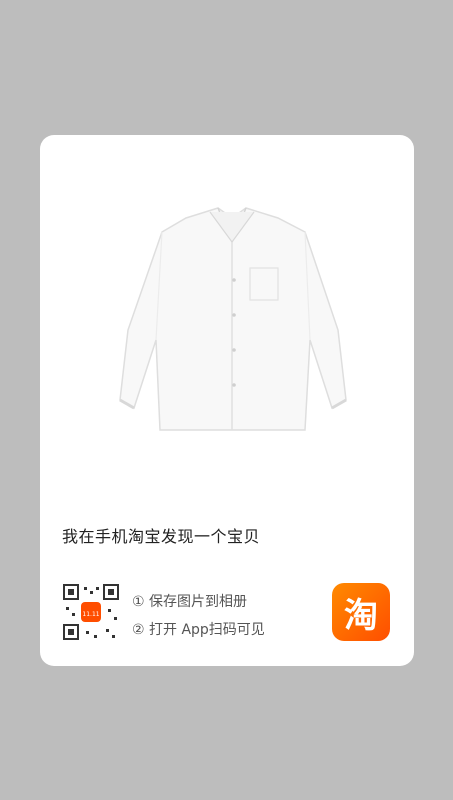  Describe the element at coordinates (161, 536) in the screenshot. I see `share-title: 我在手机淘宝发现一个宝贝` at that location.